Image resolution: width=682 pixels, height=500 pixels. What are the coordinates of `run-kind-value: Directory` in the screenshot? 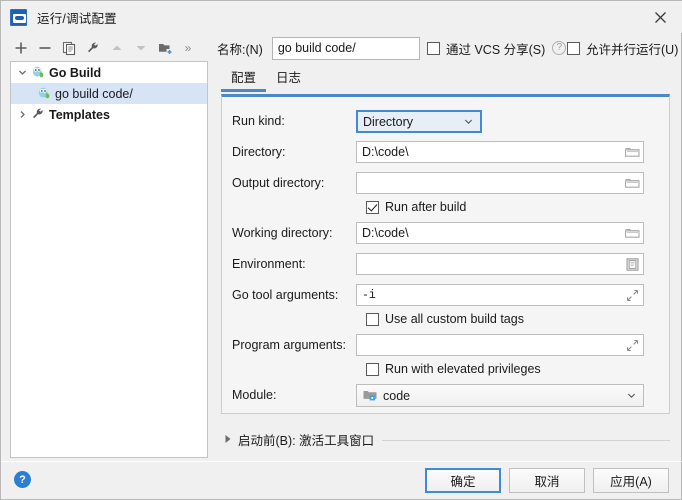 It's located at (388, 121).